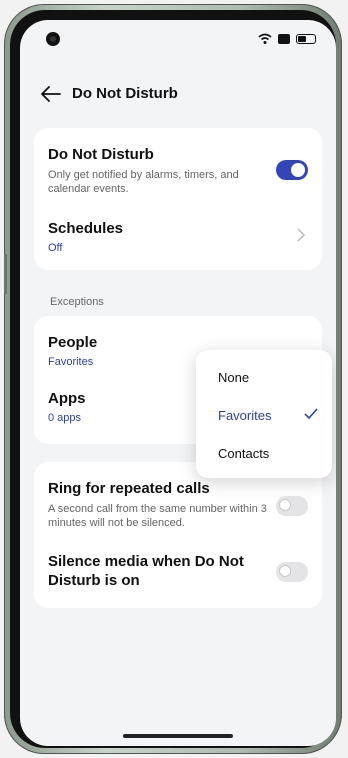  I want to click on page-title: Do Not Disturb, so click(125, 93).